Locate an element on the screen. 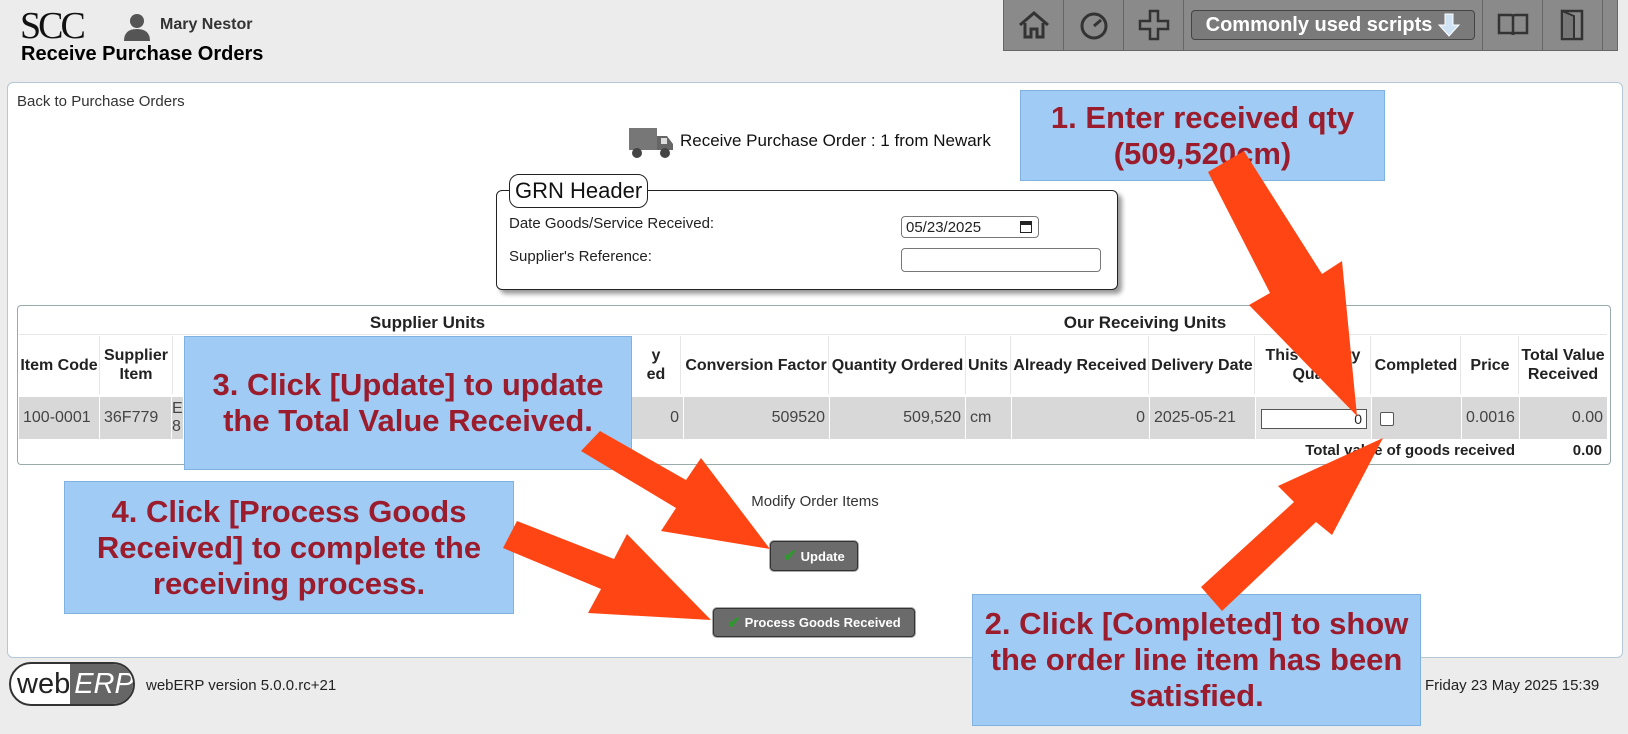  home-button is located at coordinates (1034, 25).